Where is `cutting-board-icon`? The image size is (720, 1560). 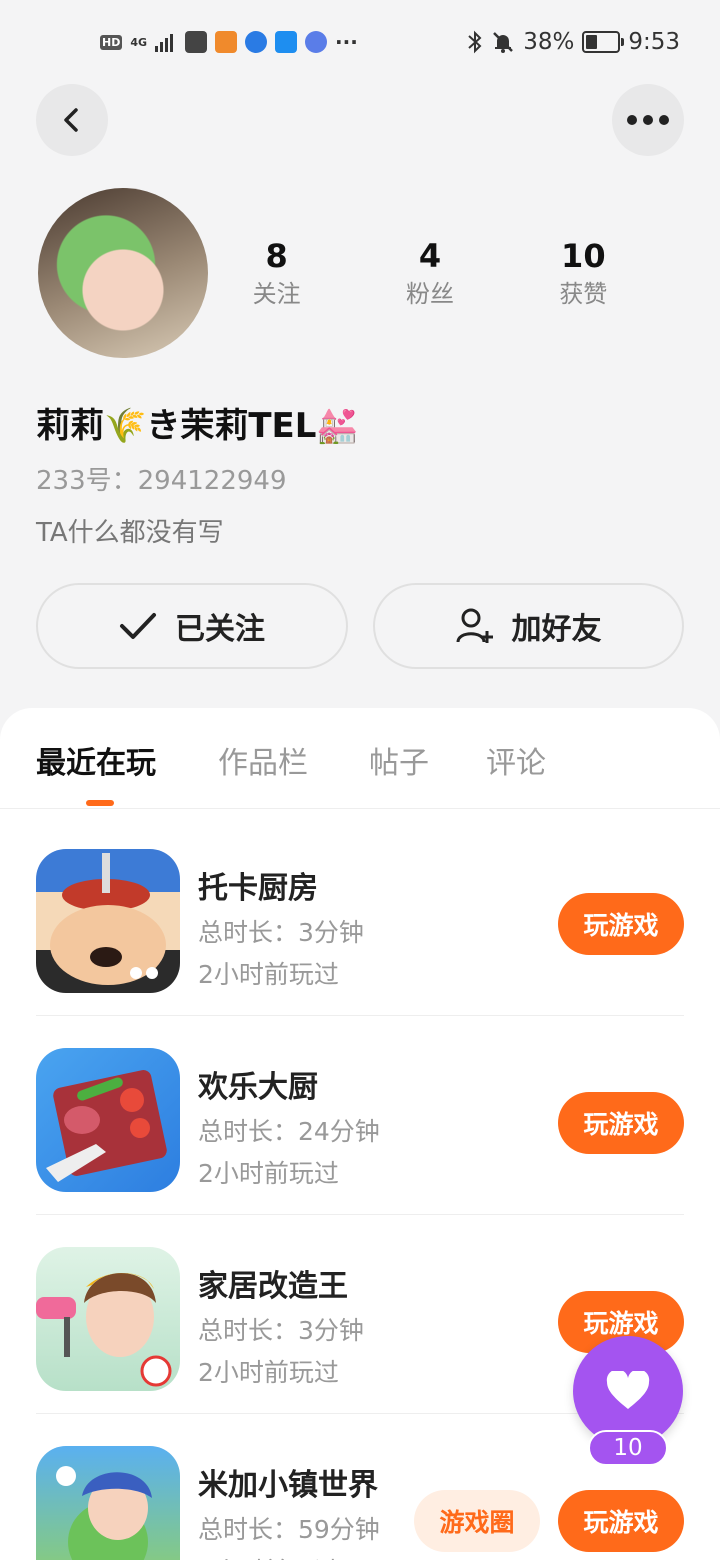 cutting-board-icon is located at coordinates (106, 1126).